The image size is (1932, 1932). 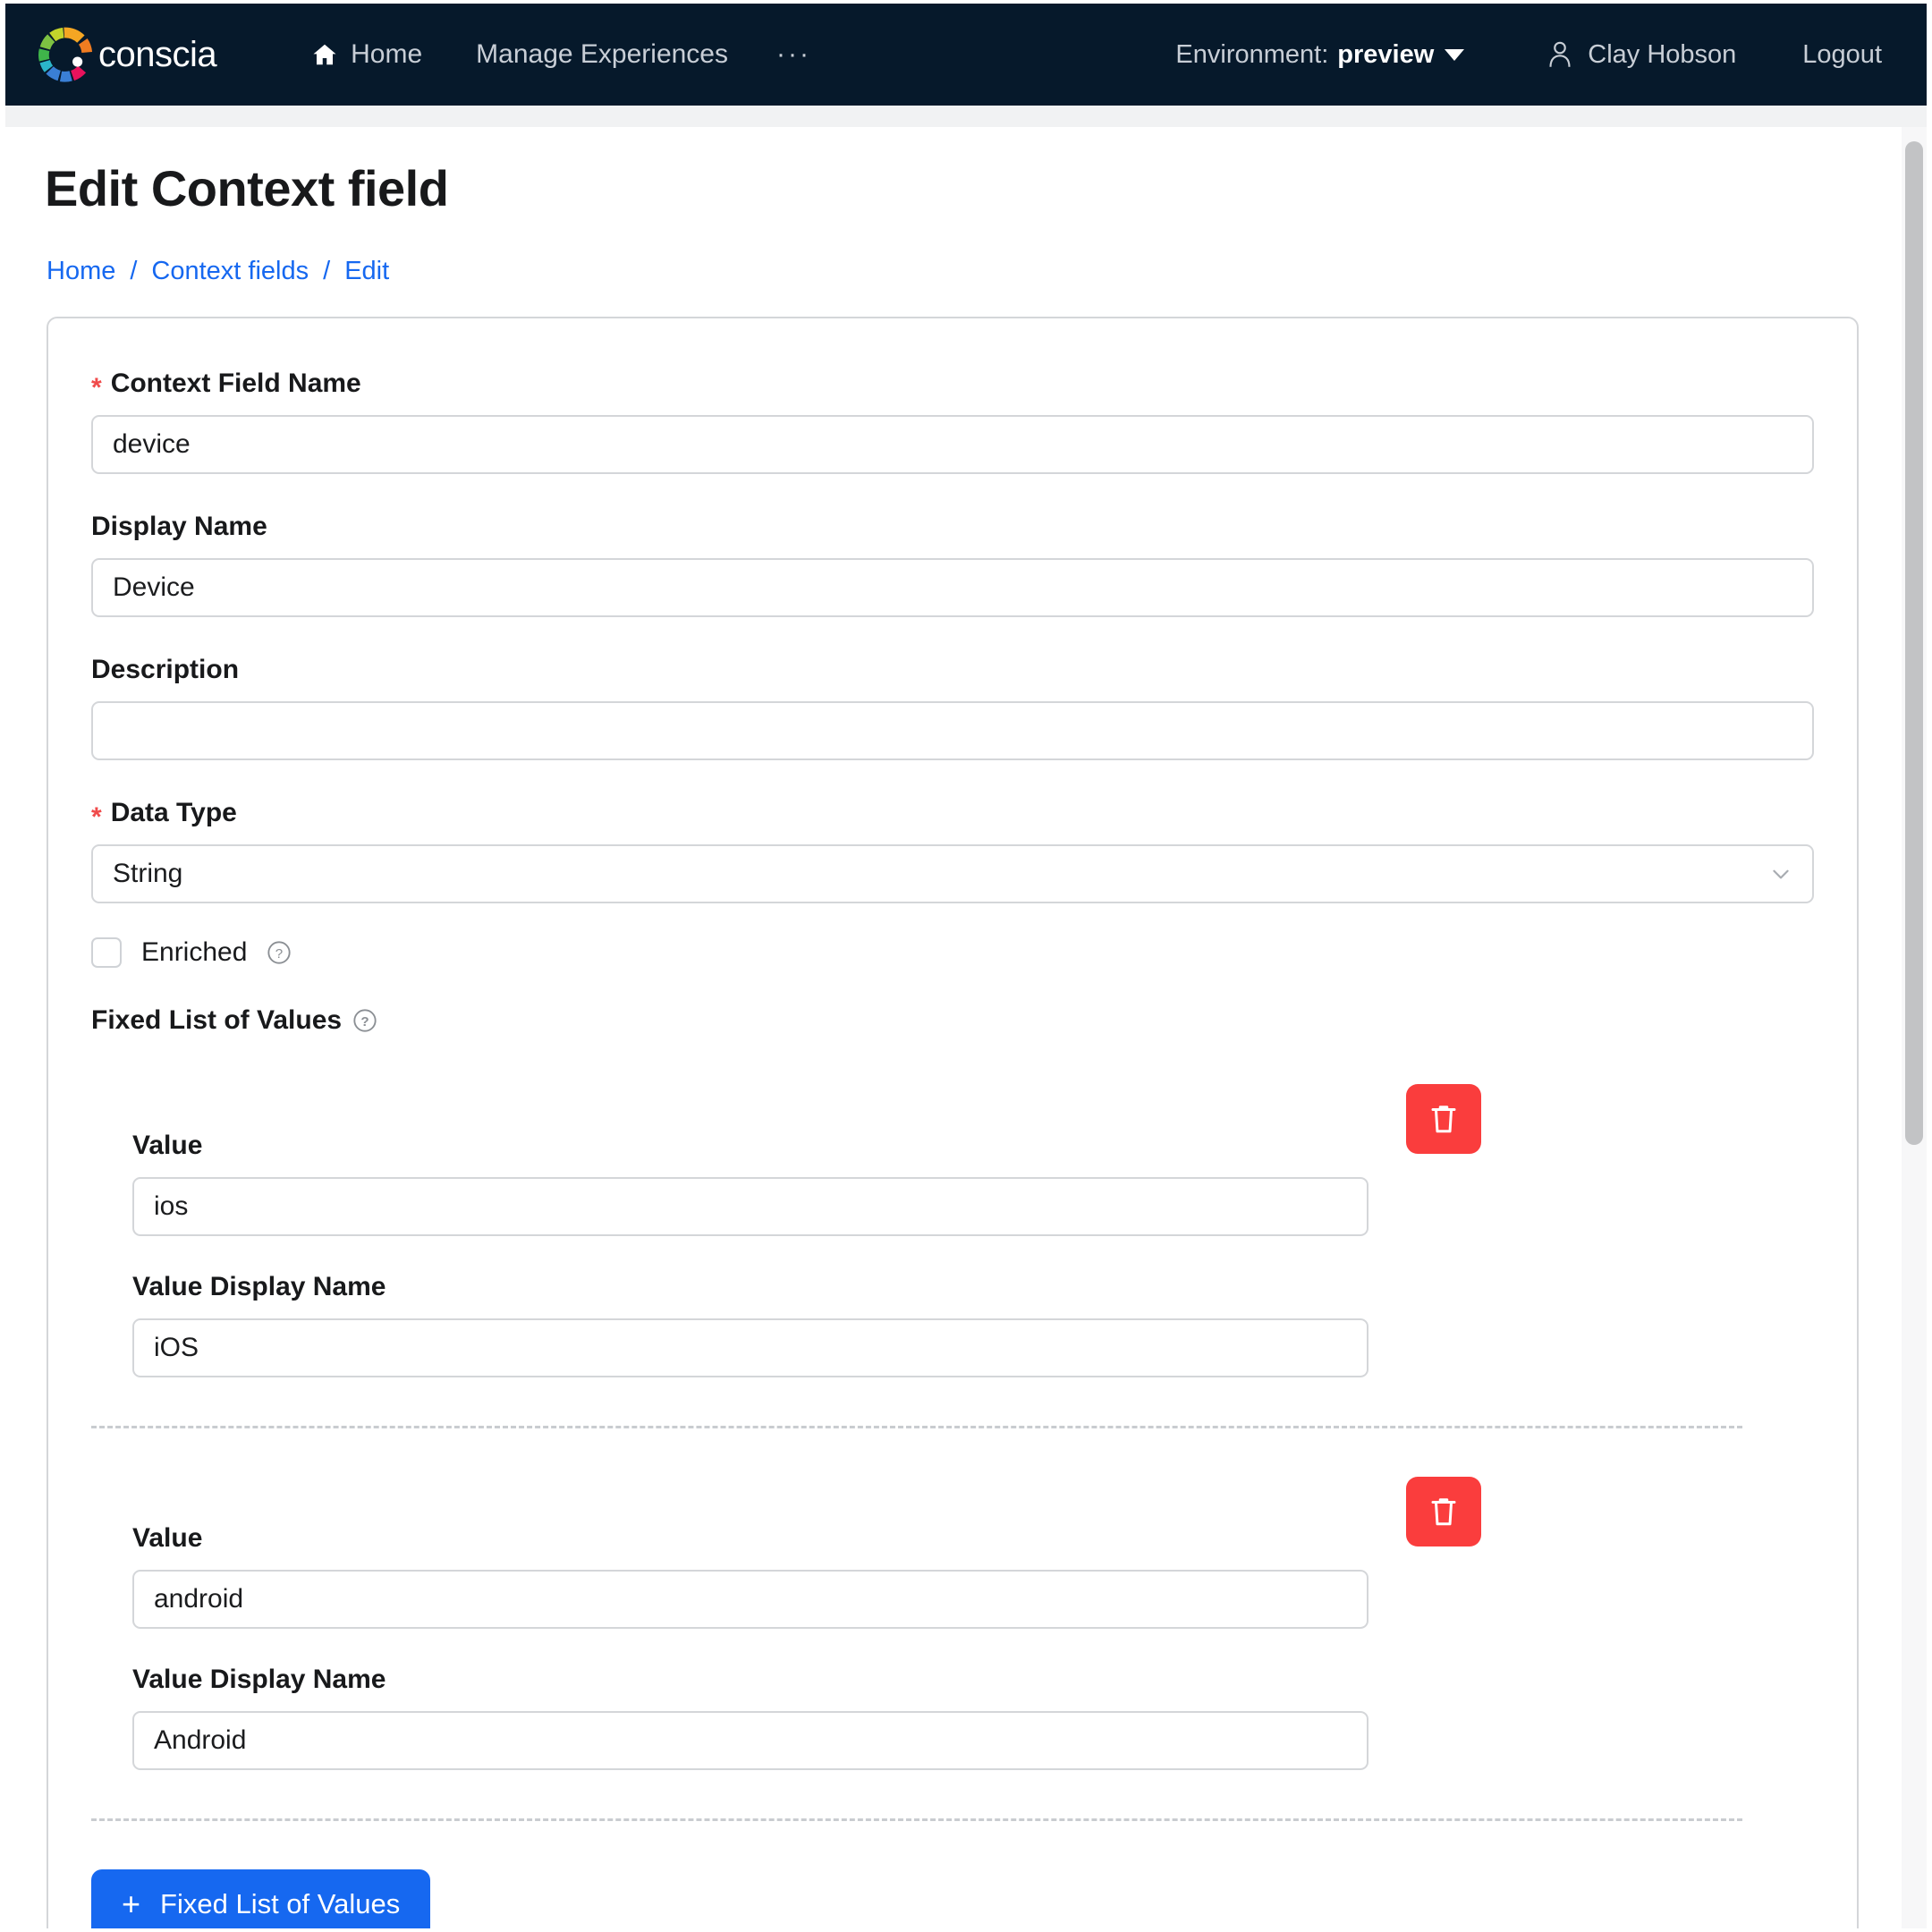 I want to click on context-field-name-label-text: Context Field Name, so click(x=235, y=383).